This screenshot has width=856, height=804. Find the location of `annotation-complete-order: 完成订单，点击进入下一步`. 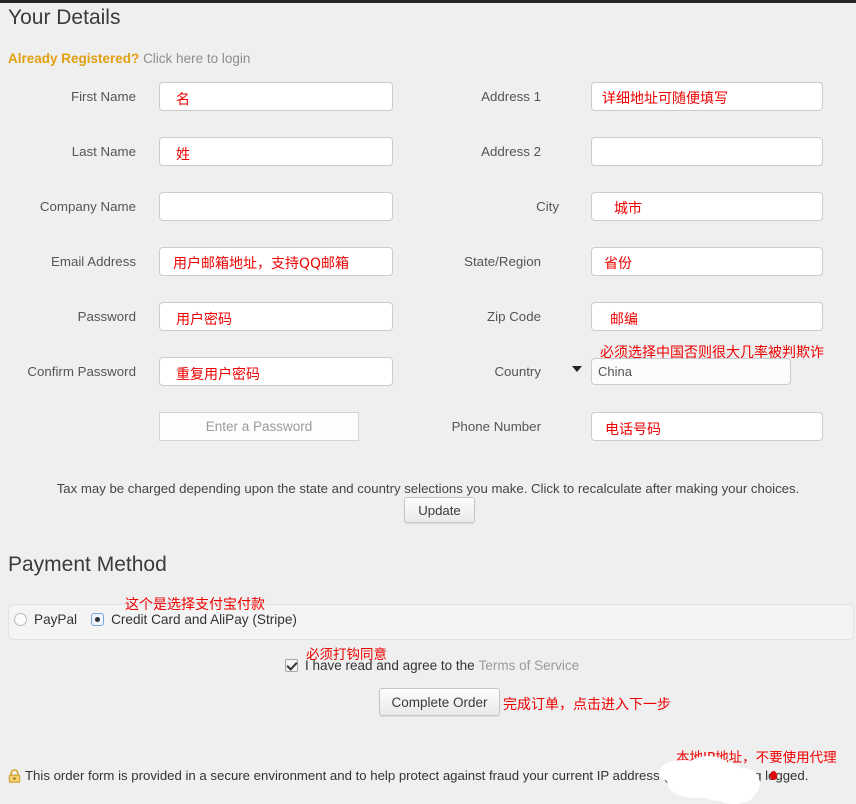

annotation-complete-order: 完成订单，点击进入下一步 is located at coordinates (587, 705).